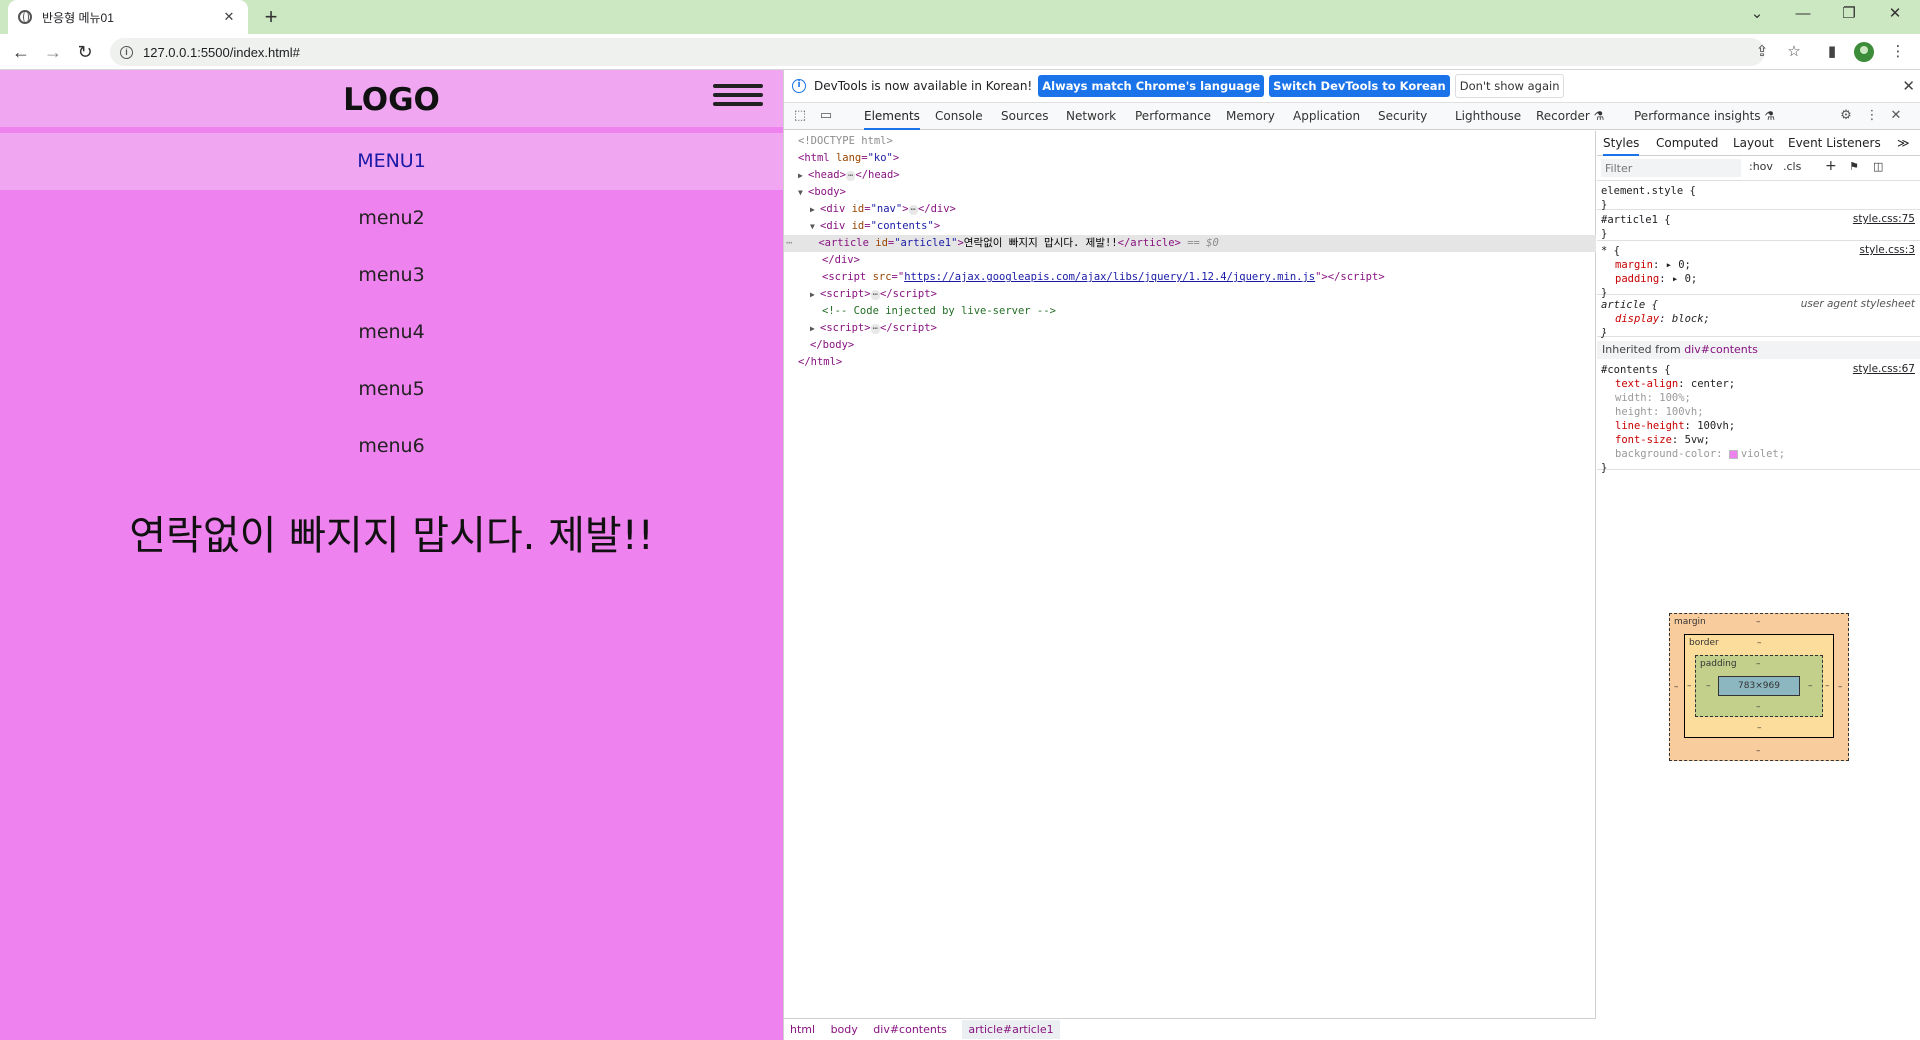 Image resolution: width=1920 pixels, height=1040 pixels. I want to click on tab-console: Console, so click(959, 116).